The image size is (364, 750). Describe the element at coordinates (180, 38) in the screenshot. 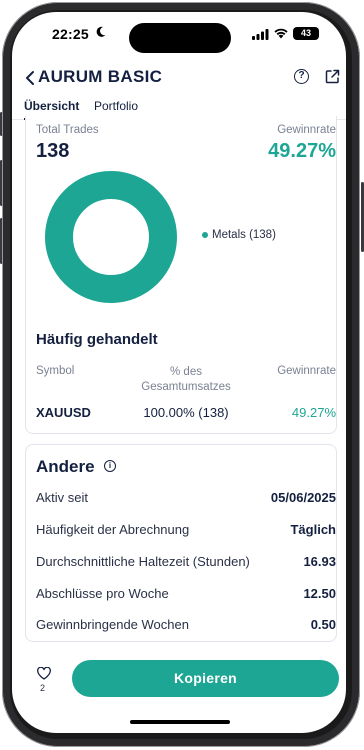

I see `dynamic-island` at that location.